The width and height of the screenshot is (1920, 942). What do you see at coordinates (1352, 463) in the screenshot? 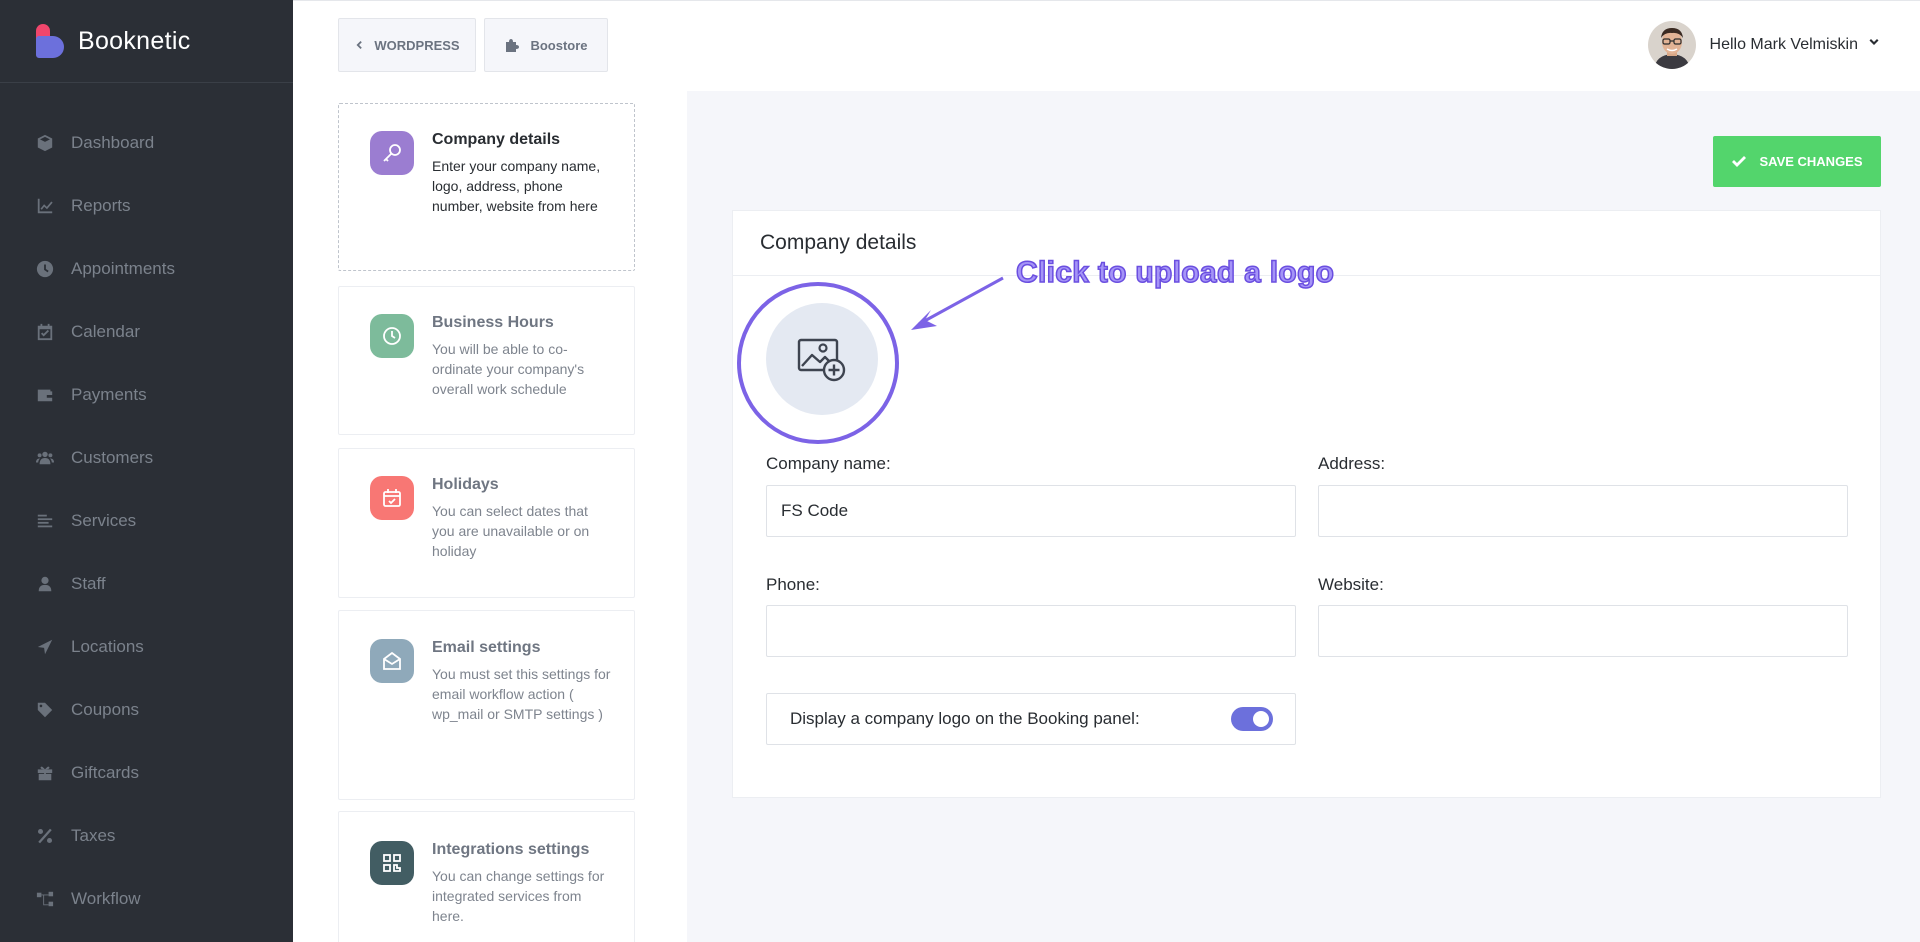
I see `address-label: Address:` at bounding box center [1352, 463].